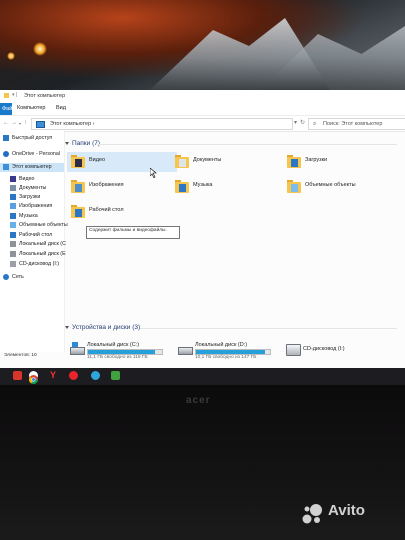 This screenshot has height=540, width=405. What do you see at coordinates (14, 123) in the screenshot?
I see `forward-arrow-icon: →` at bounding box center [14, 123].